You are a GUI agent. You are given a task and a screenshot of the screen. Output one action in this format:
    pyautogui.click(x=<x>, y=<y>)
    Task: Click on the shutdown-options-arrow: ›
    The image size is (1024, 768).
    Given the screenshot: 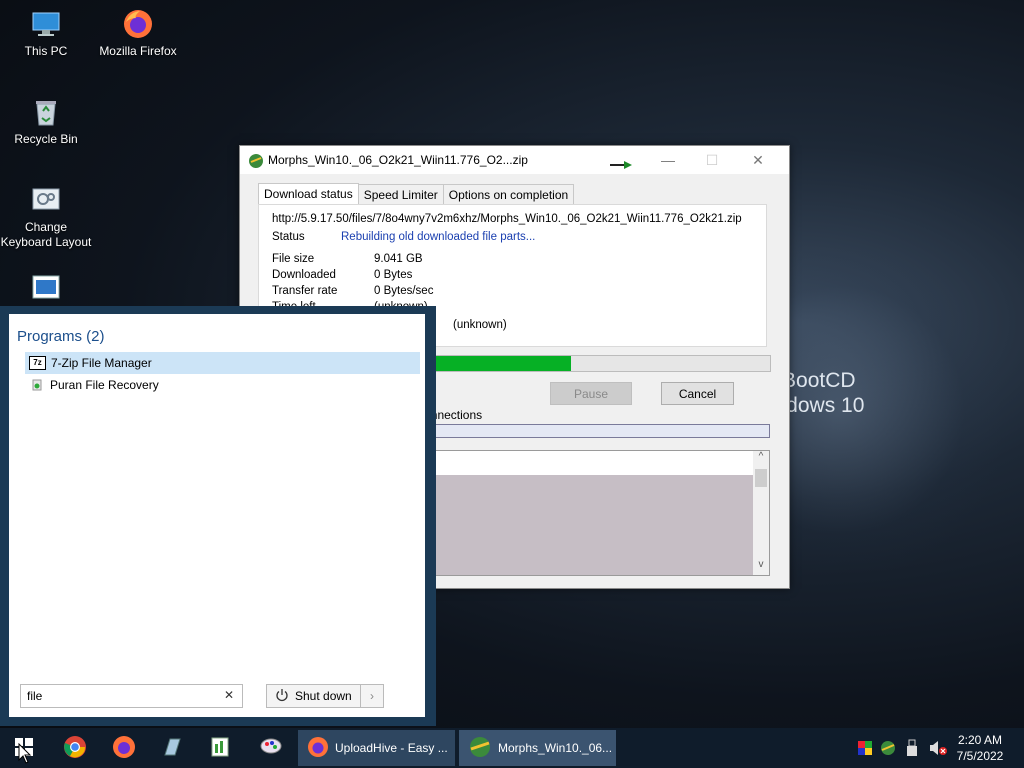 What is the action you would take?
    pyautogui.click(x=372, y=696)
    